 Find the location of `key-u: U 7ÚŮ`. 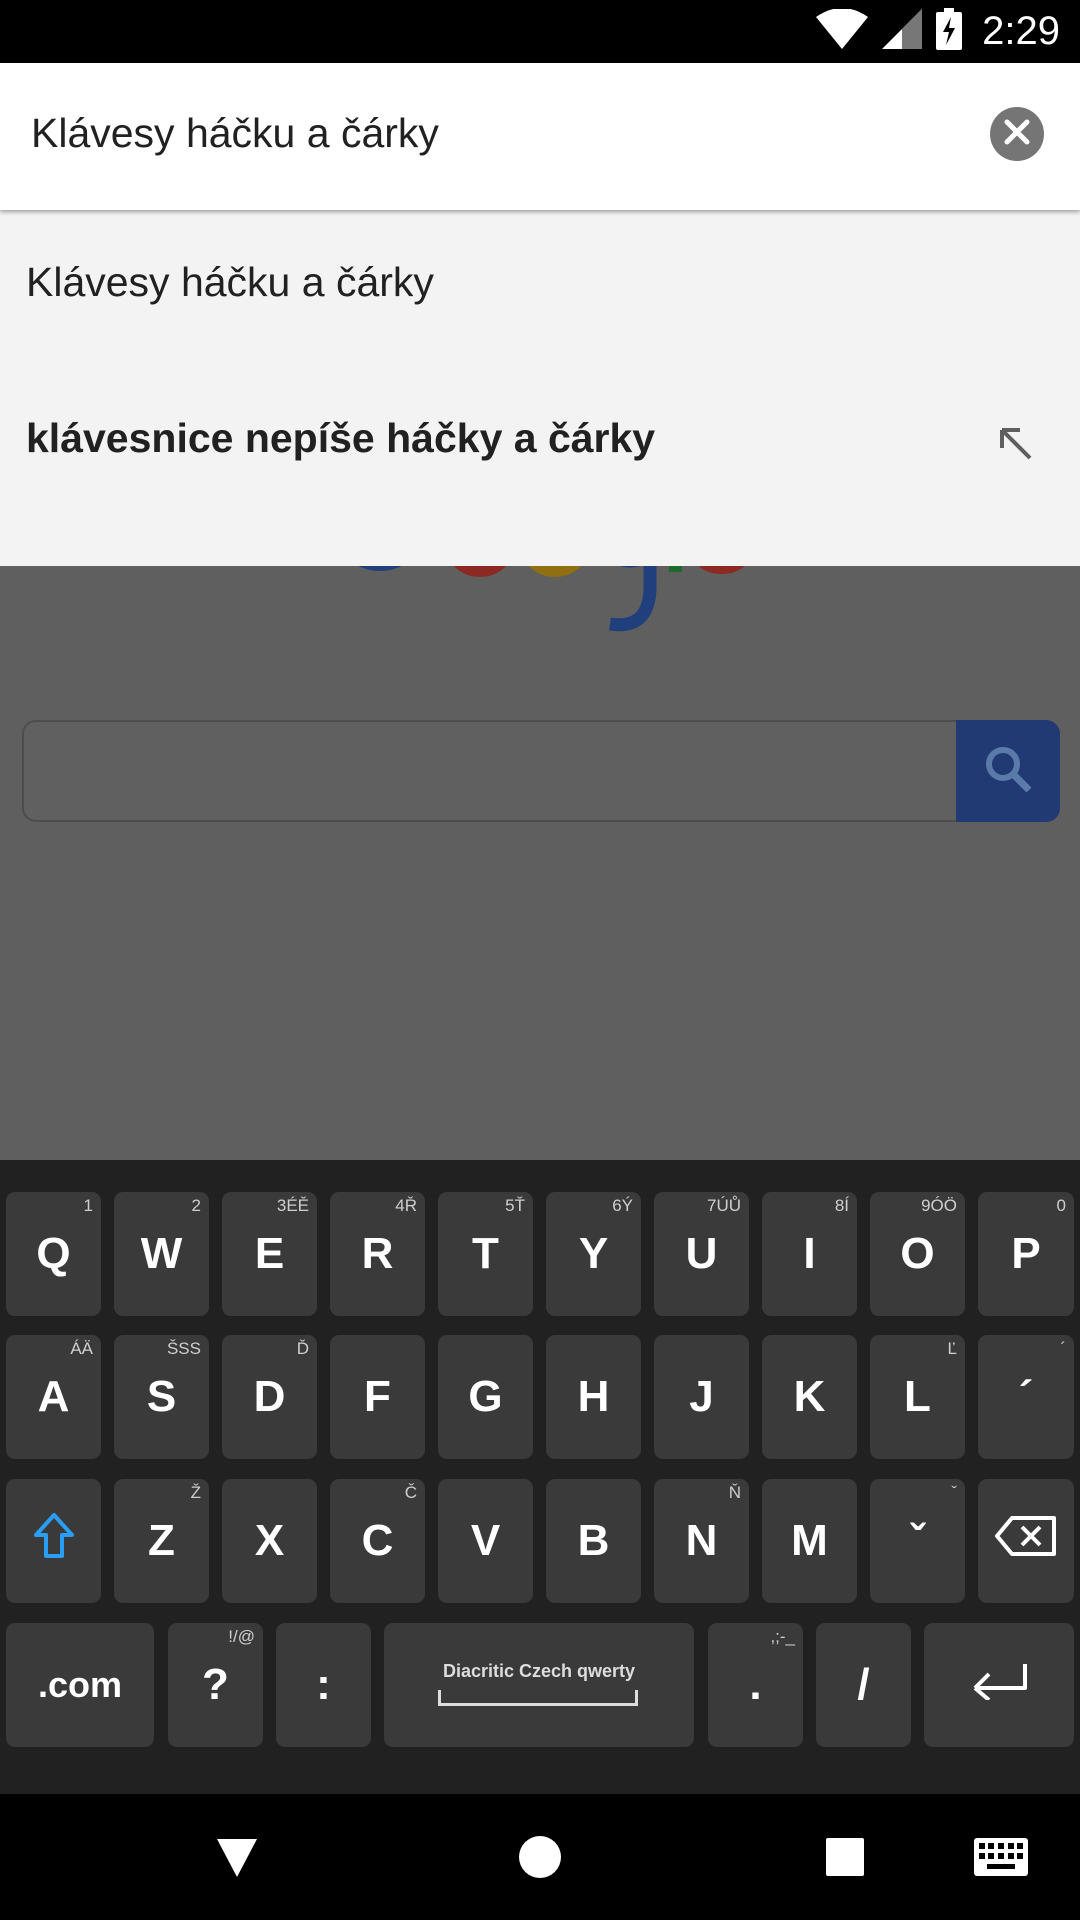

key-u: U 7ÚŮ is located at coordinates (701, 1254).